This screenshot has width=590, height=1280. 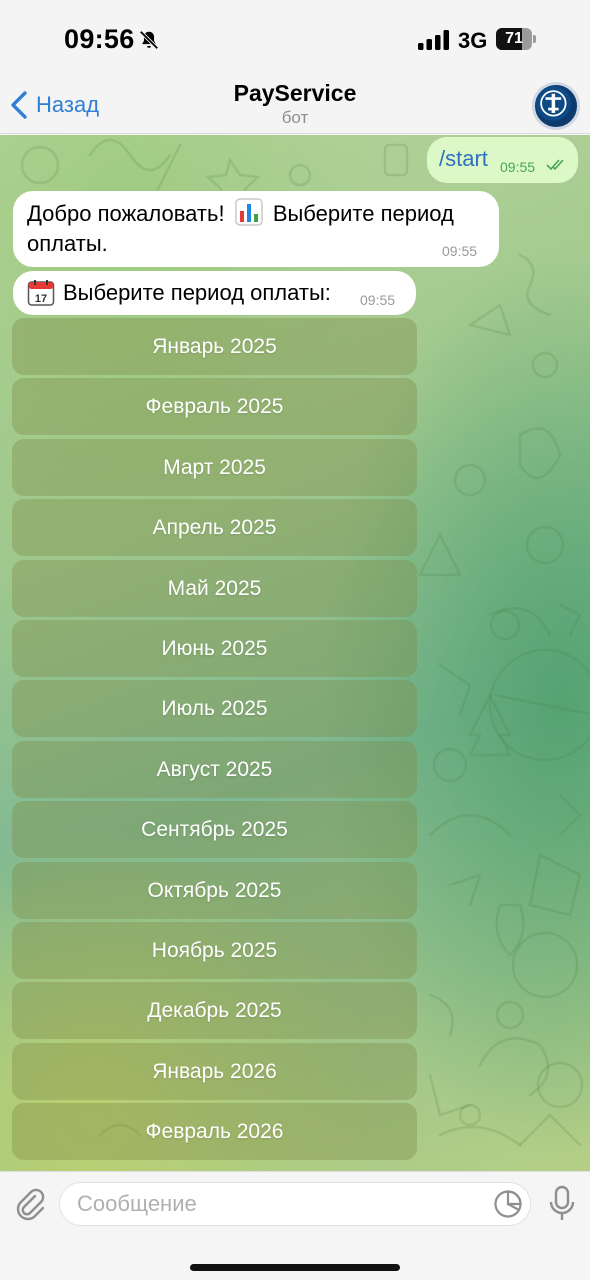 I want to click on sticker-icon, so click(x=508, y=1204).